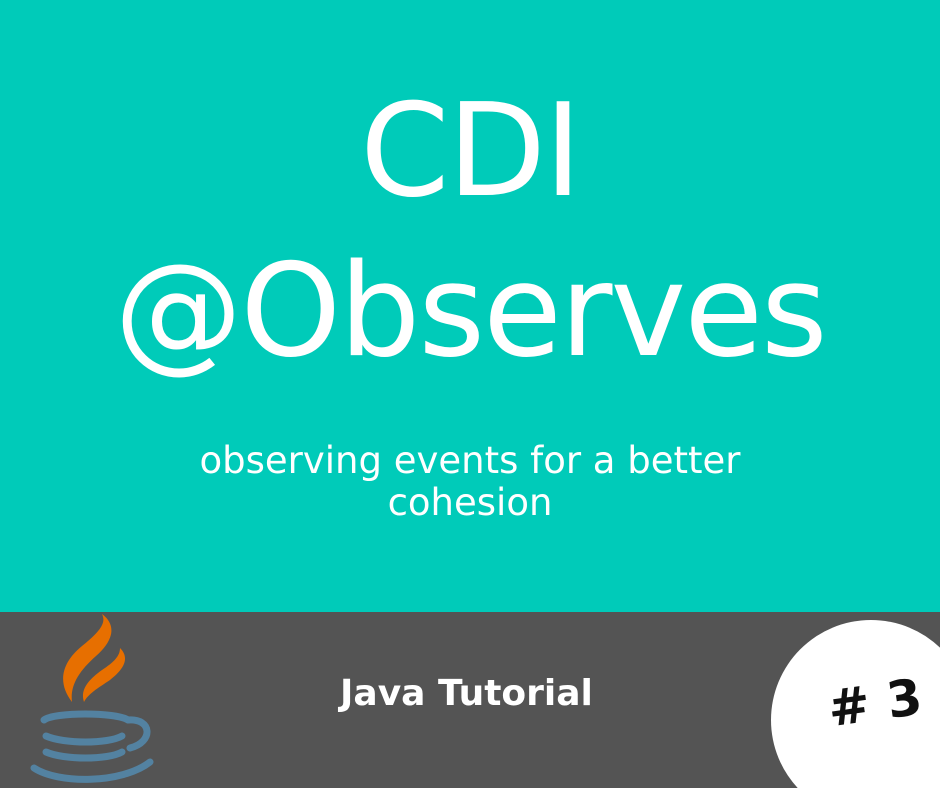 The image size is (940, 788). I want to click on episode-badge: # 3, so click(855, 704).